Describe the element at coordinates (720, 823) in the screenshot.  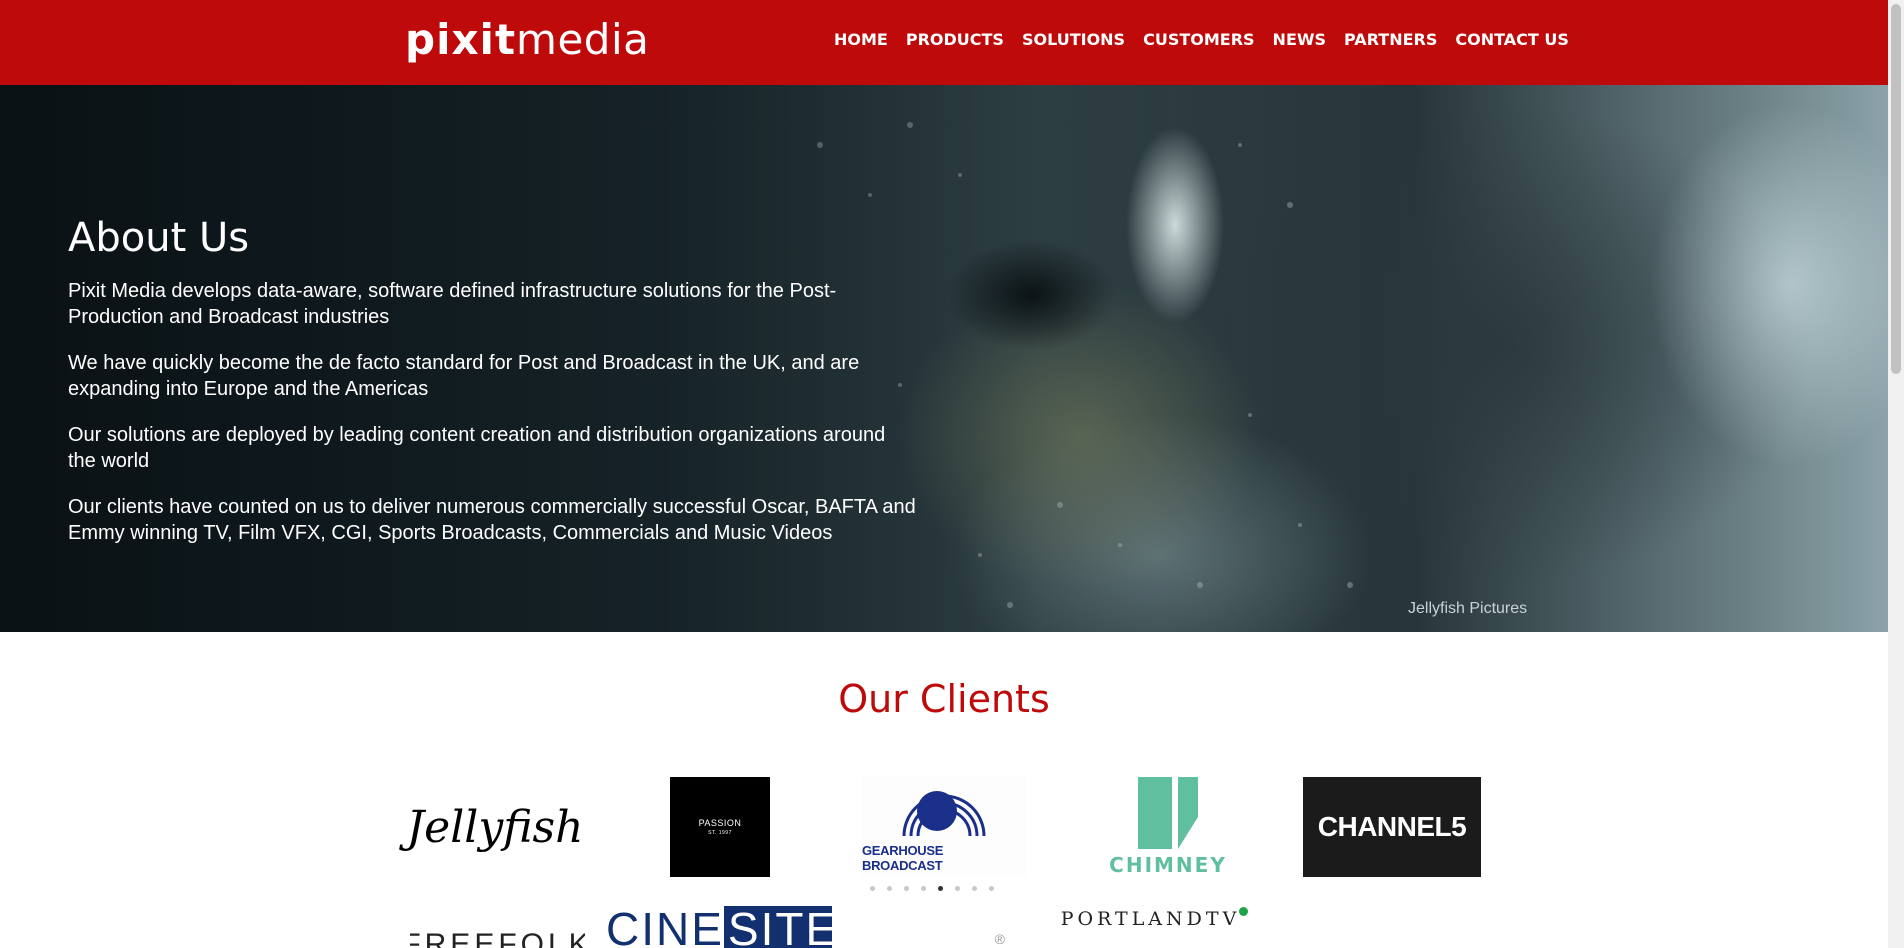
I see `passion-logo-text: PASSION` at that location.